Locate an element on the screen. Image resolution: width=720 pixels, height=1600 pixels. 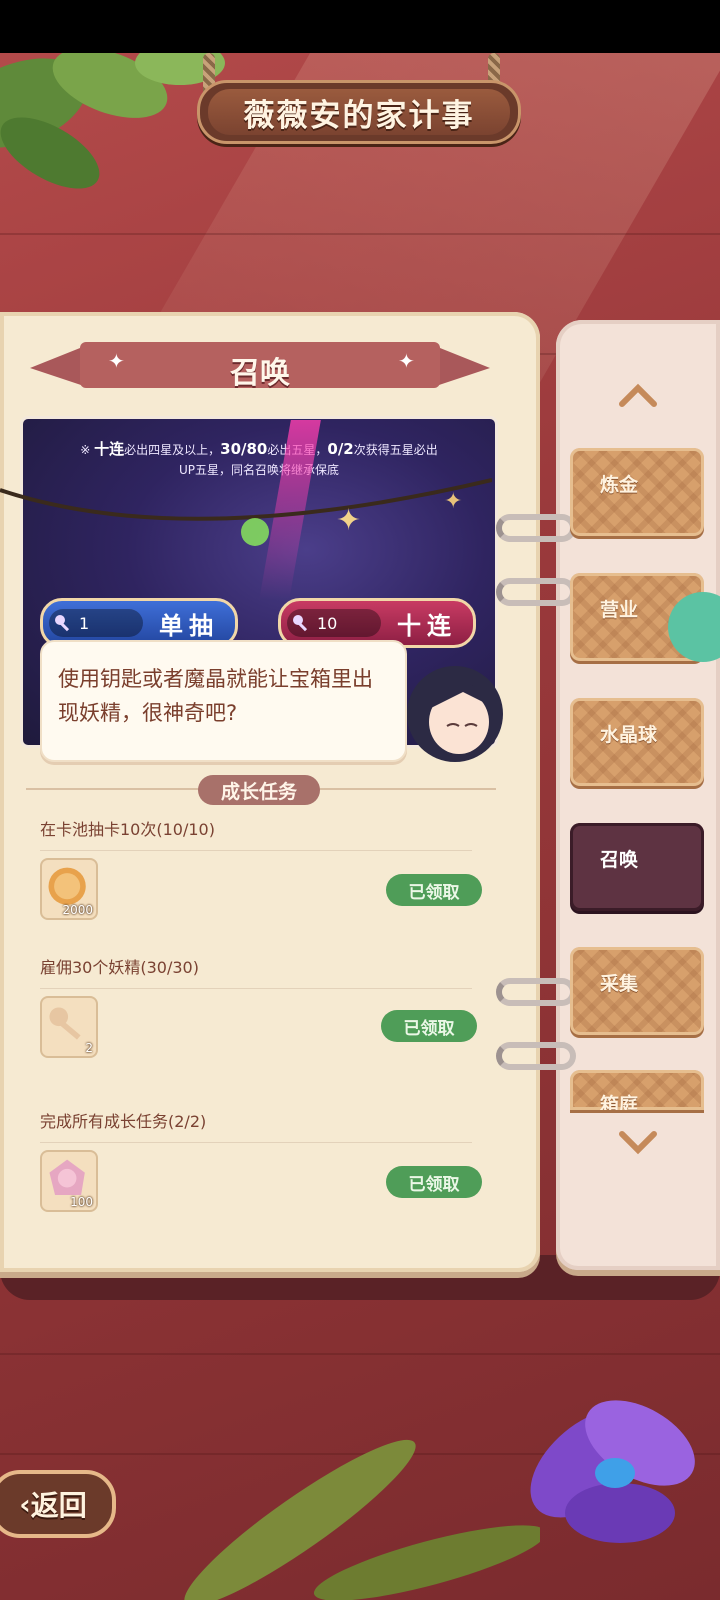
wood-plank is located at coordinates (360, 234).